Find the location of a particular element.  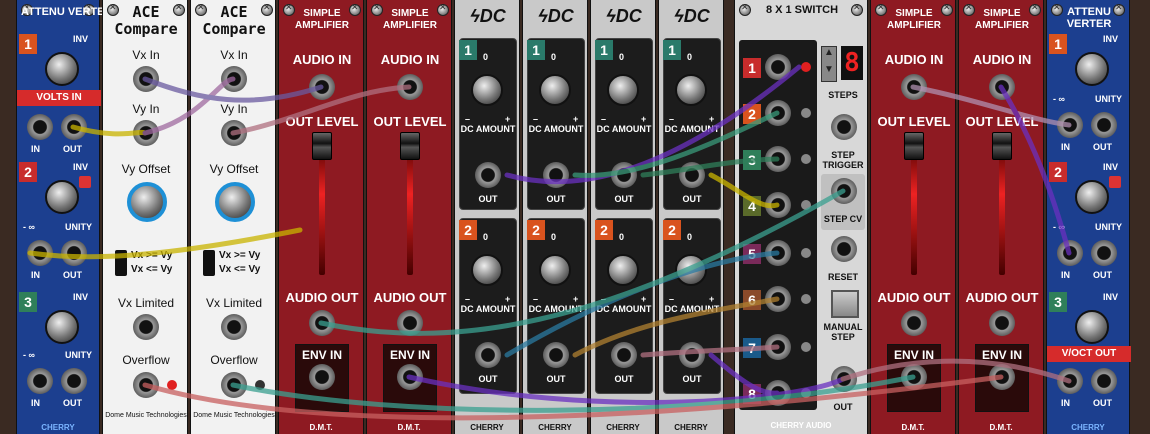

channel-2-badge: 2 is located at coordinates (672, 230).